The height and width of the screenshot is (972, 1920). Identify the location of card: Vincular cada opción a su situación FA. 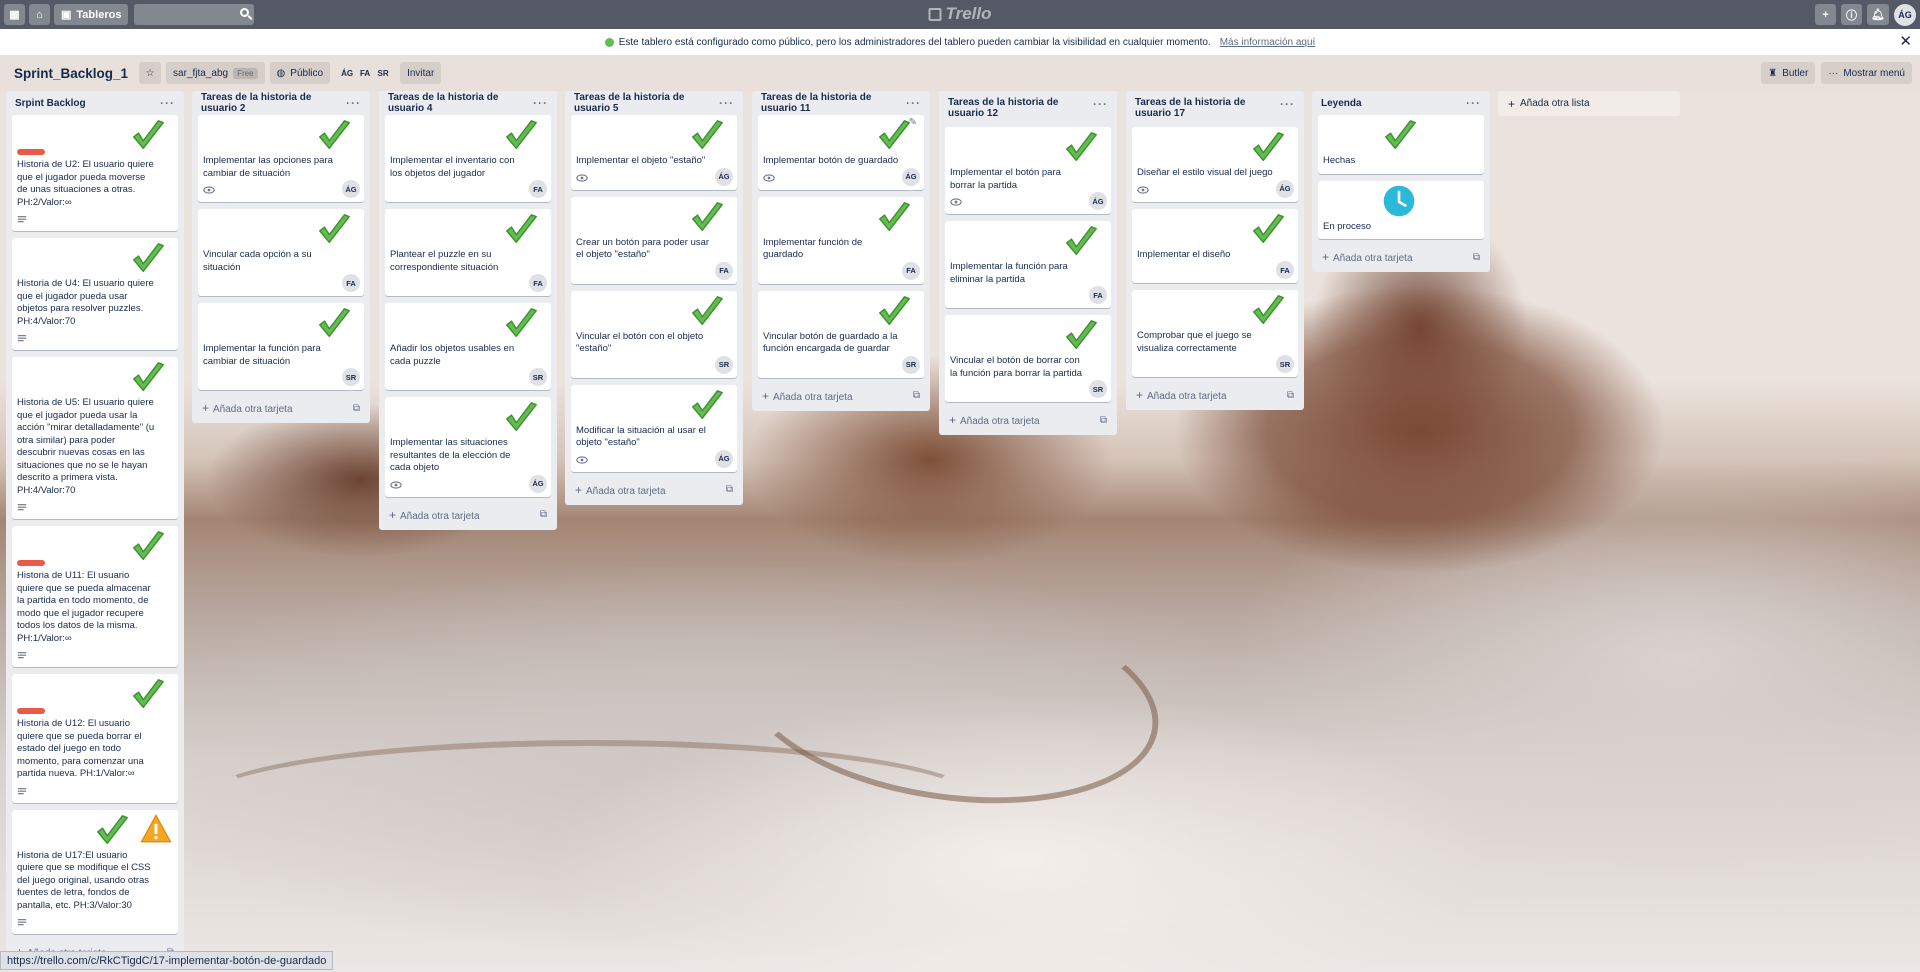
(281, 252).